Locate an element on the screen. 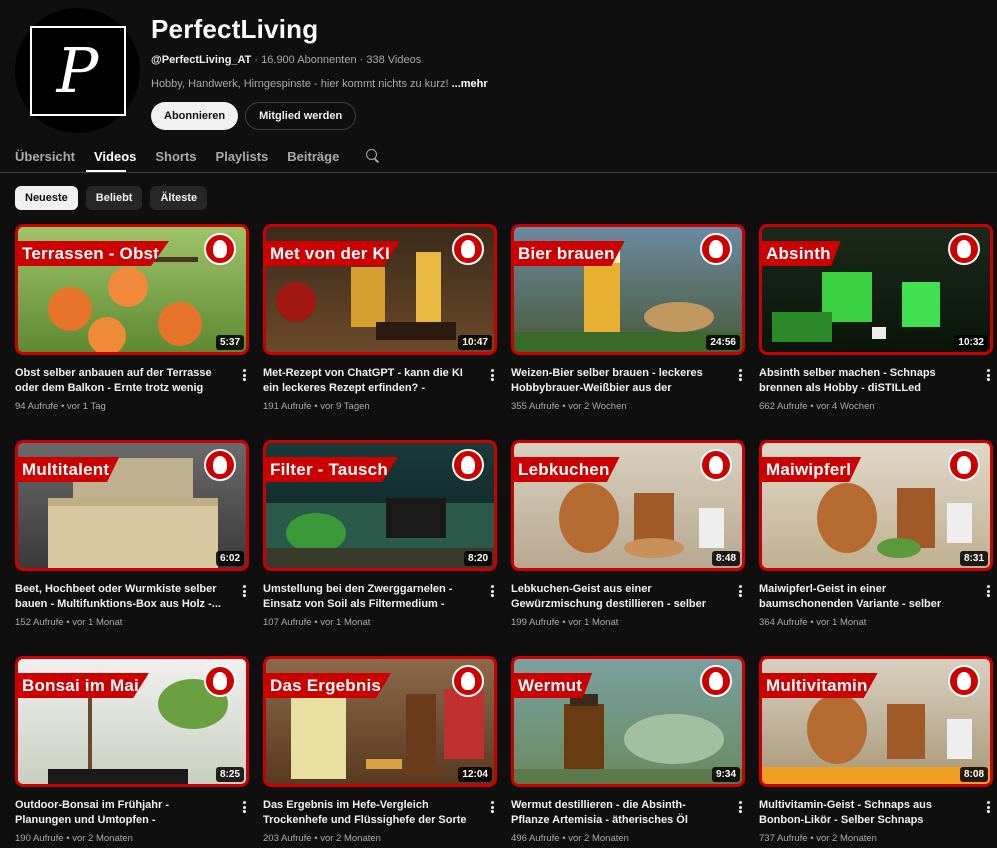 This screenshot has height=848, width=997. video-duration: 9:34 is located at coordinates (725, 774).